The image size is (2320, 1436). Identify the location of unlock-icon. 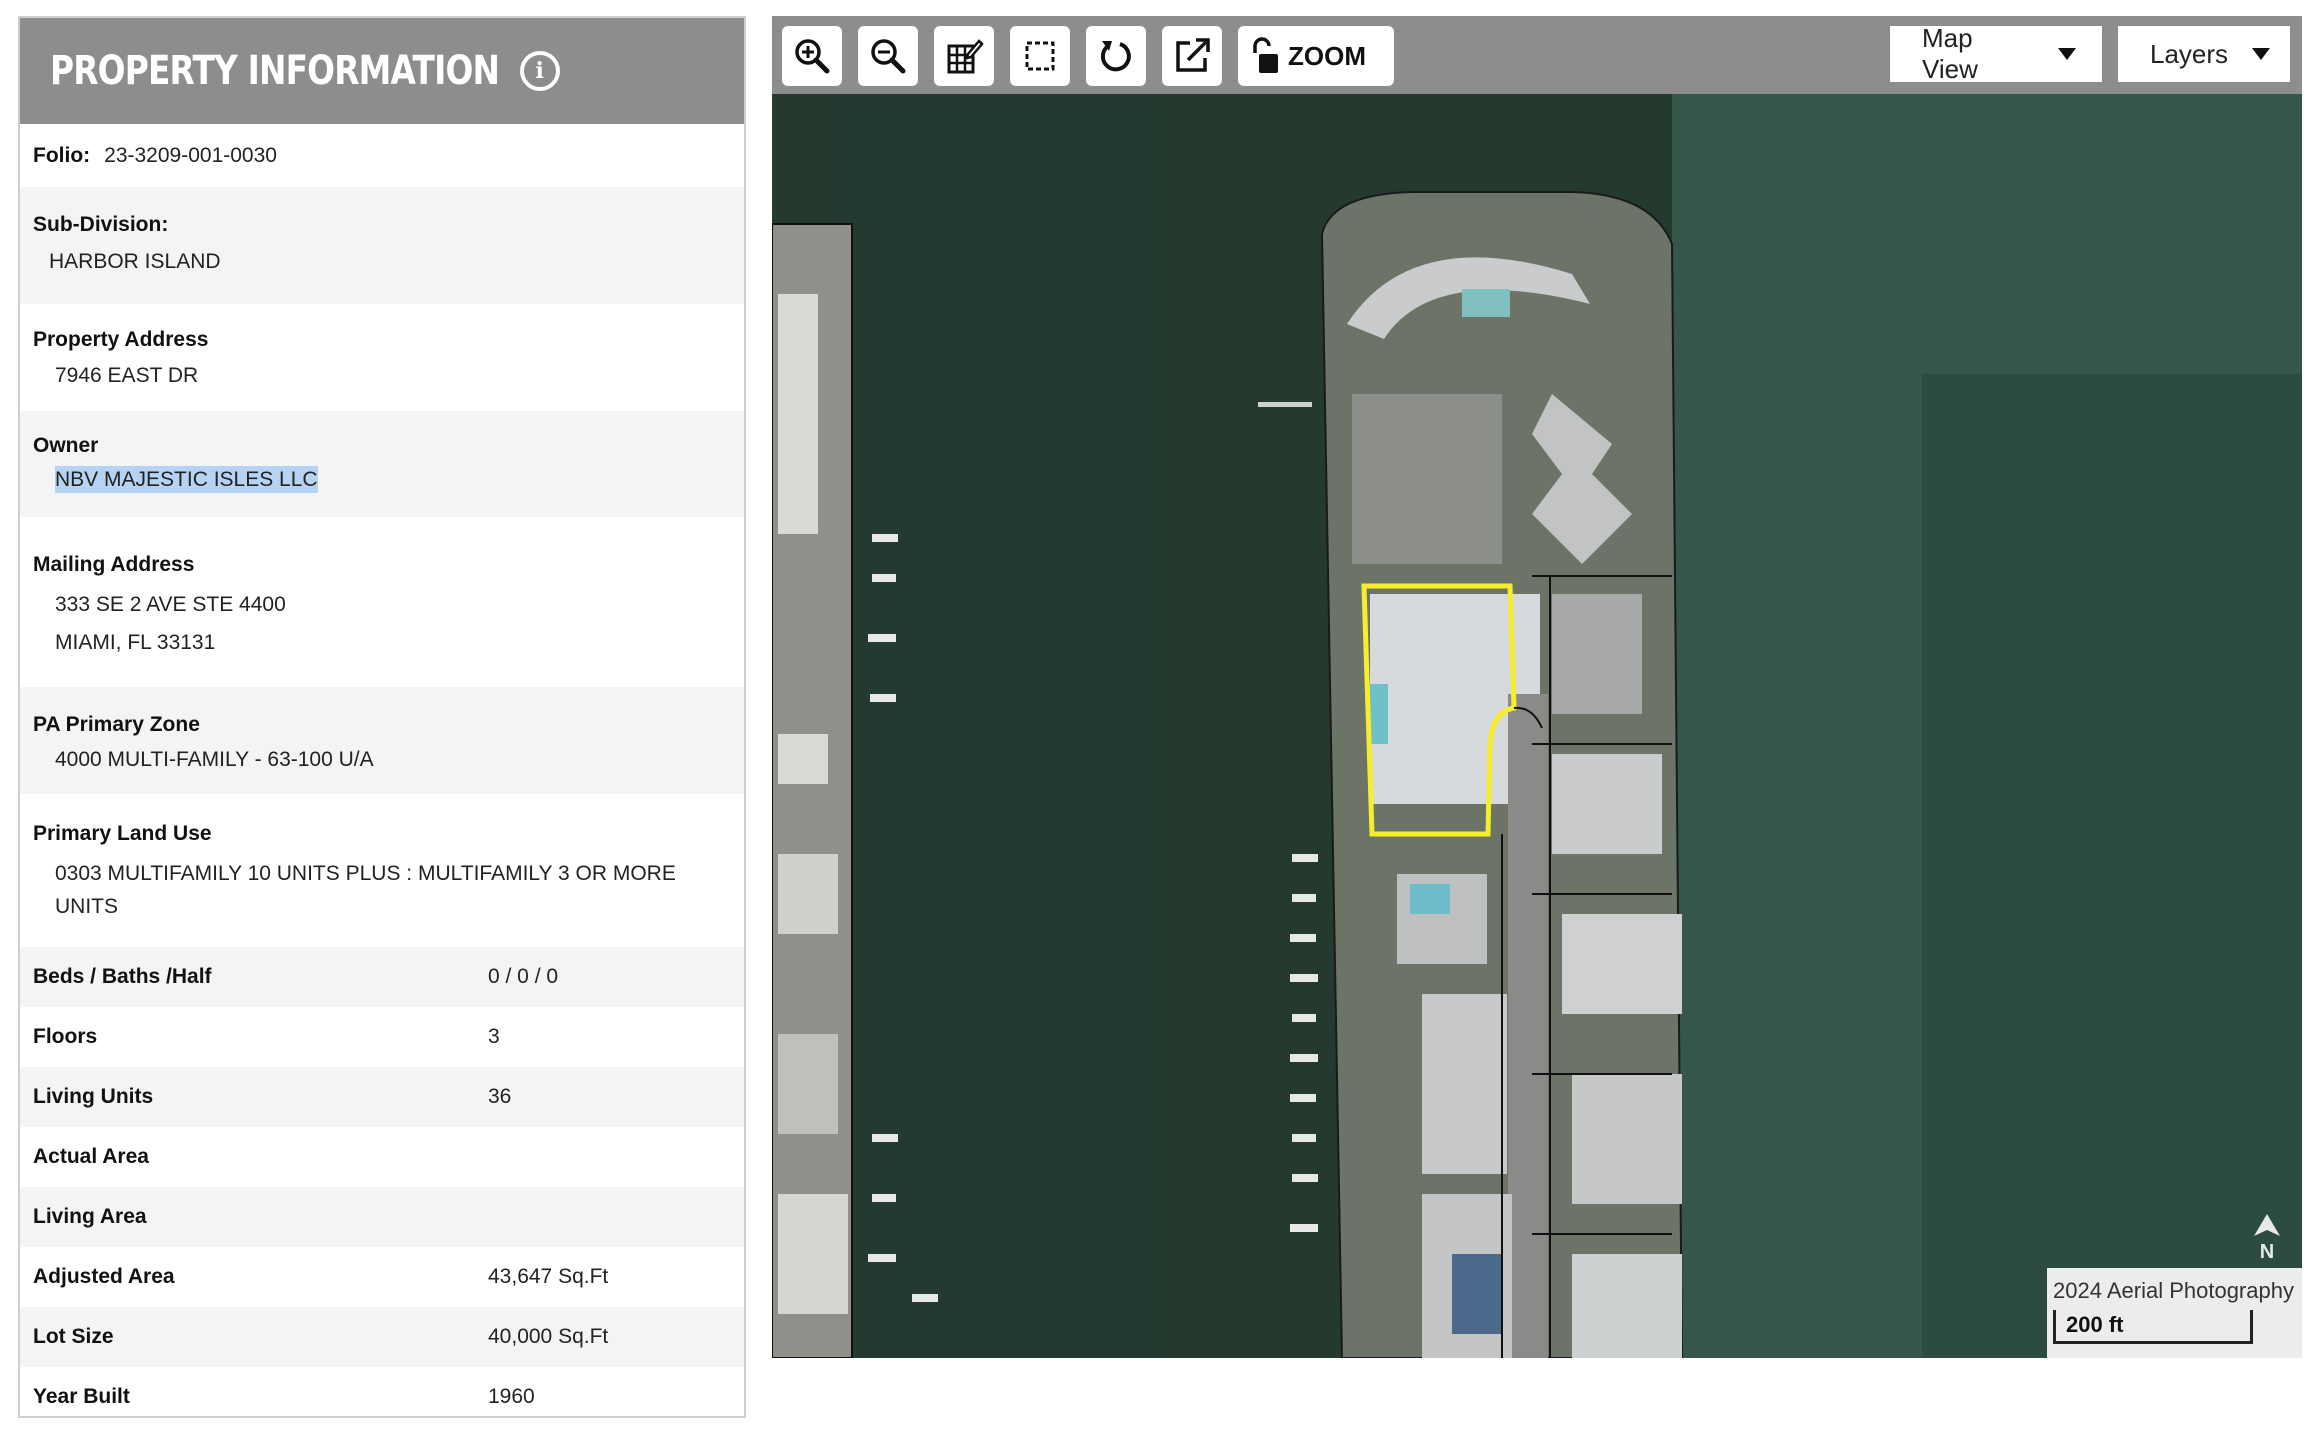
(1265, 55).